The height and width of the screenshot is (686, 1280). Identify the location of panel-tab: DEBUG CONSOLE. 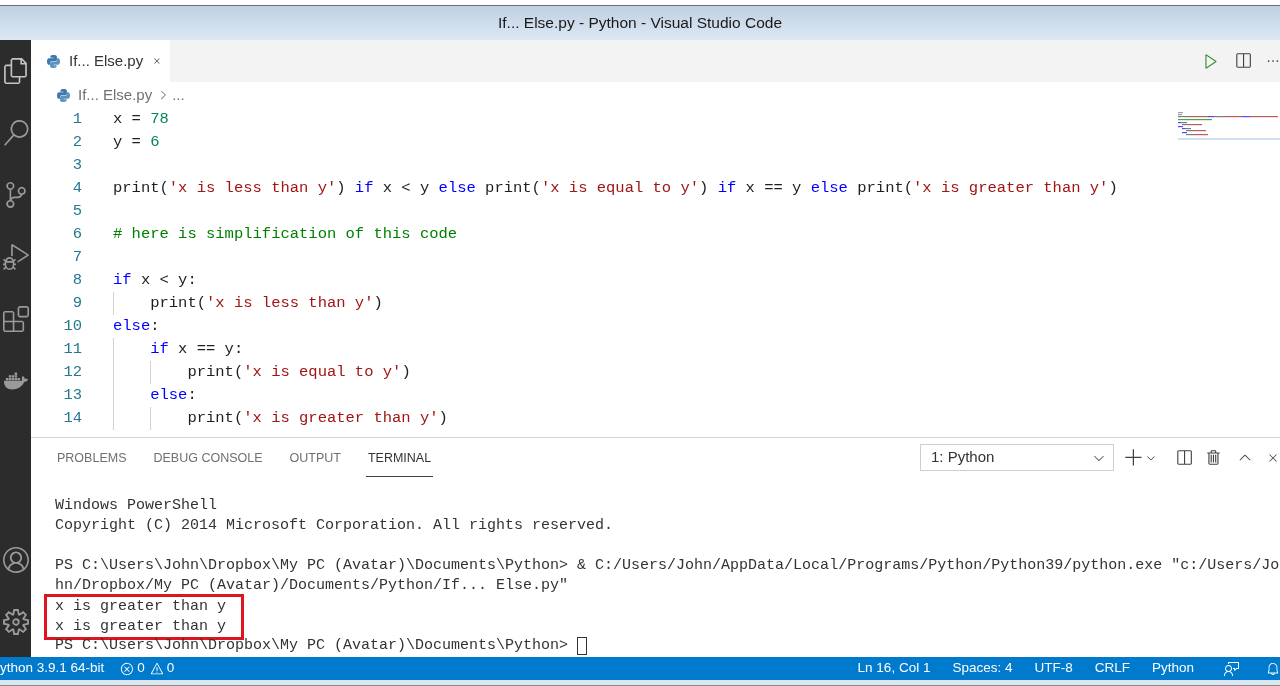
(208, 460).